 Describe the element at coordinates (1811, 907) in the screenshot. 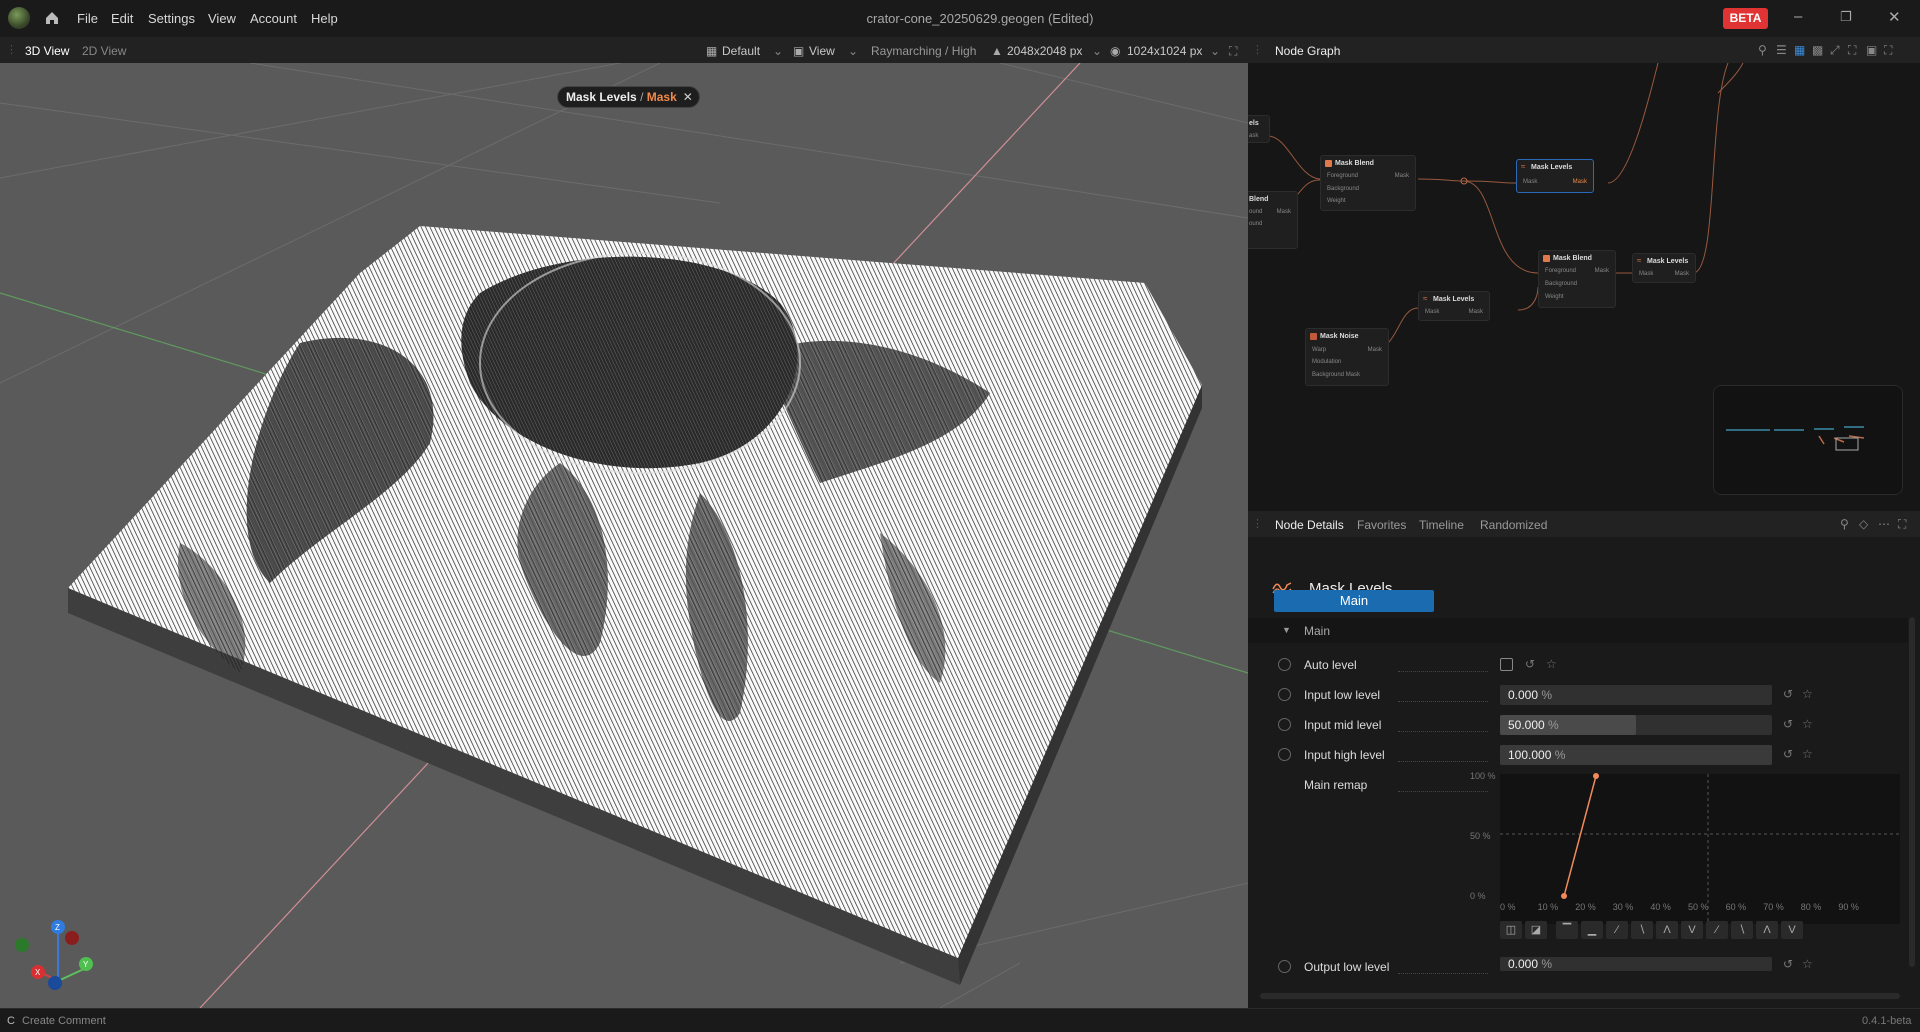

I see `remap-x-tick: 80 %` at that location.